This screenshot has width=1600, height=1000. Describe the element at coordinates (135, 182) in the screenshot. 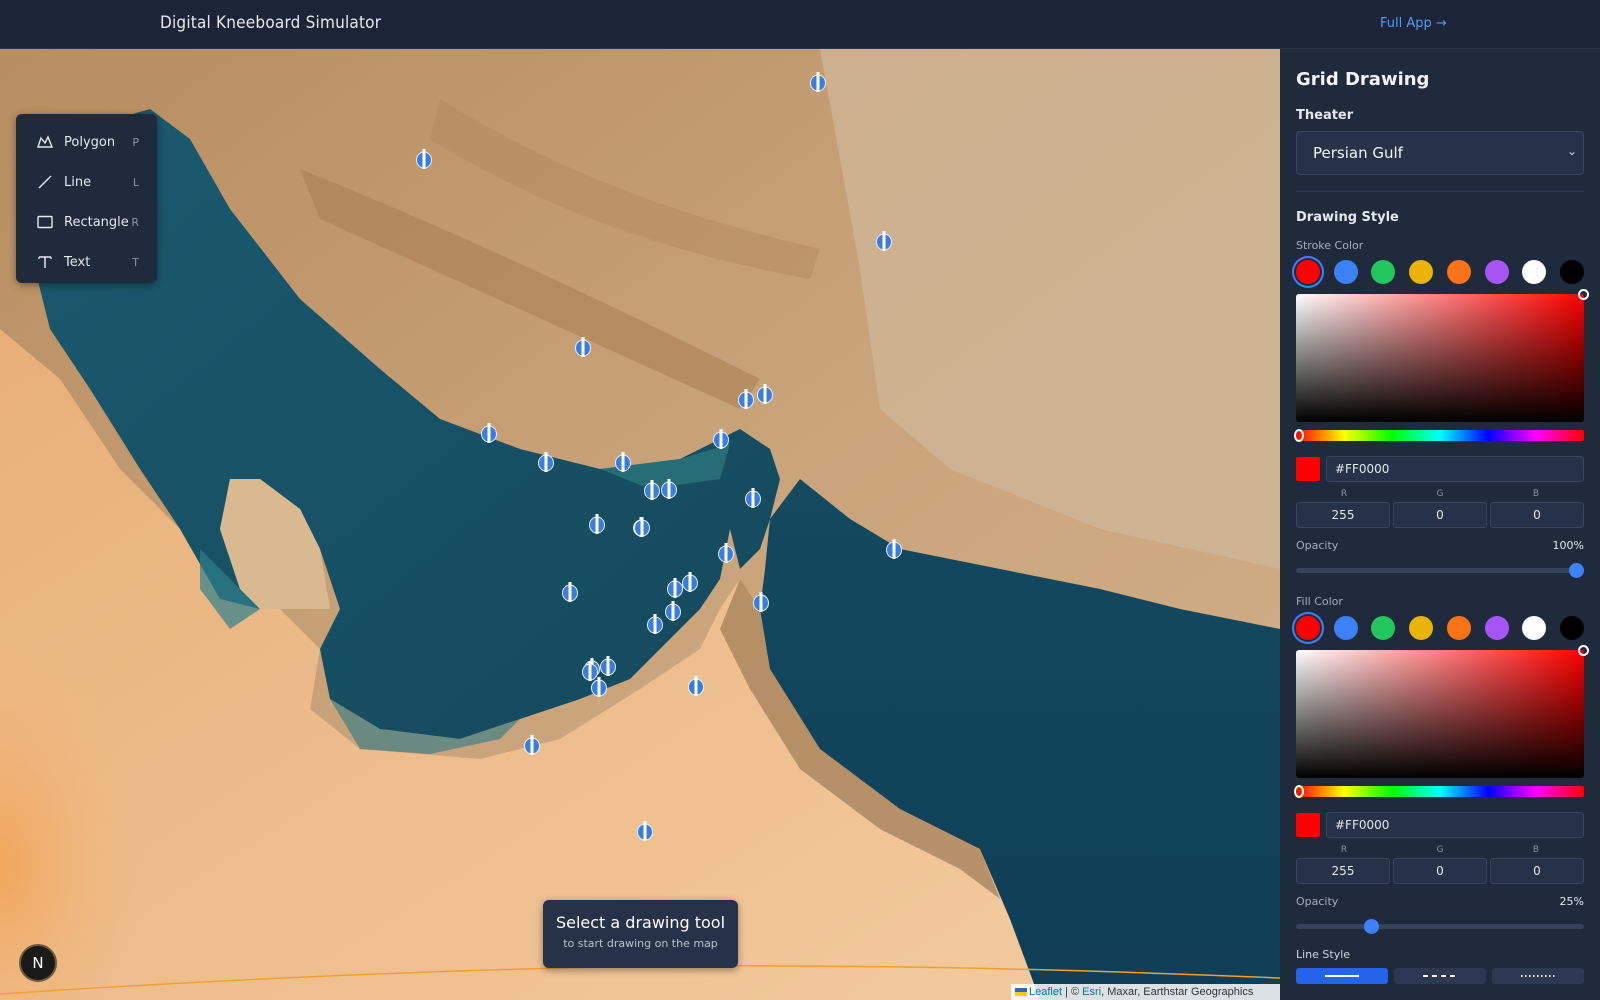

I see `tool-line-shortcut: L` at that location.